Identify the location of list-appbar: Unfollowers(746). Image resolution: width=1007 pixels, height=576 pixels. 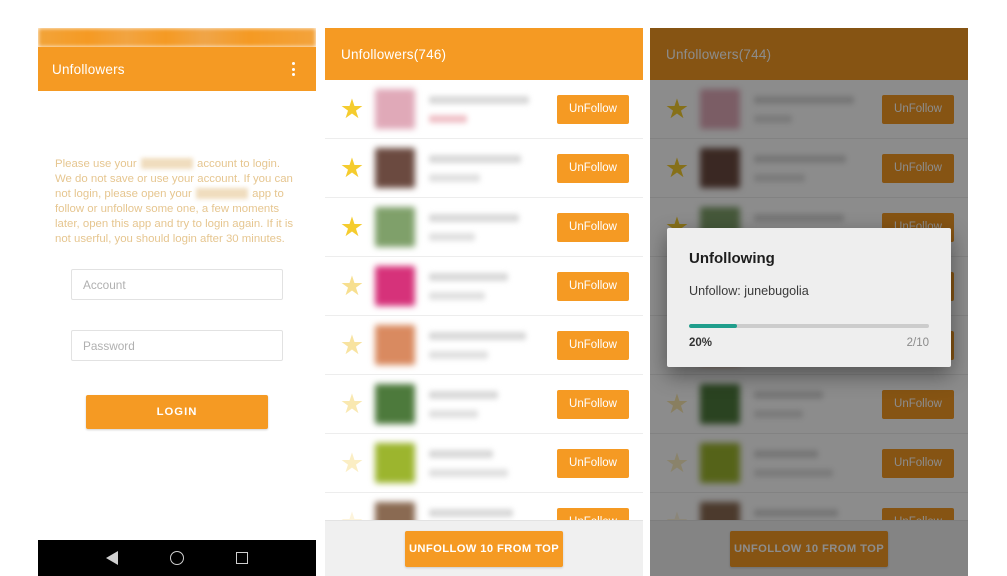
(484, 54).